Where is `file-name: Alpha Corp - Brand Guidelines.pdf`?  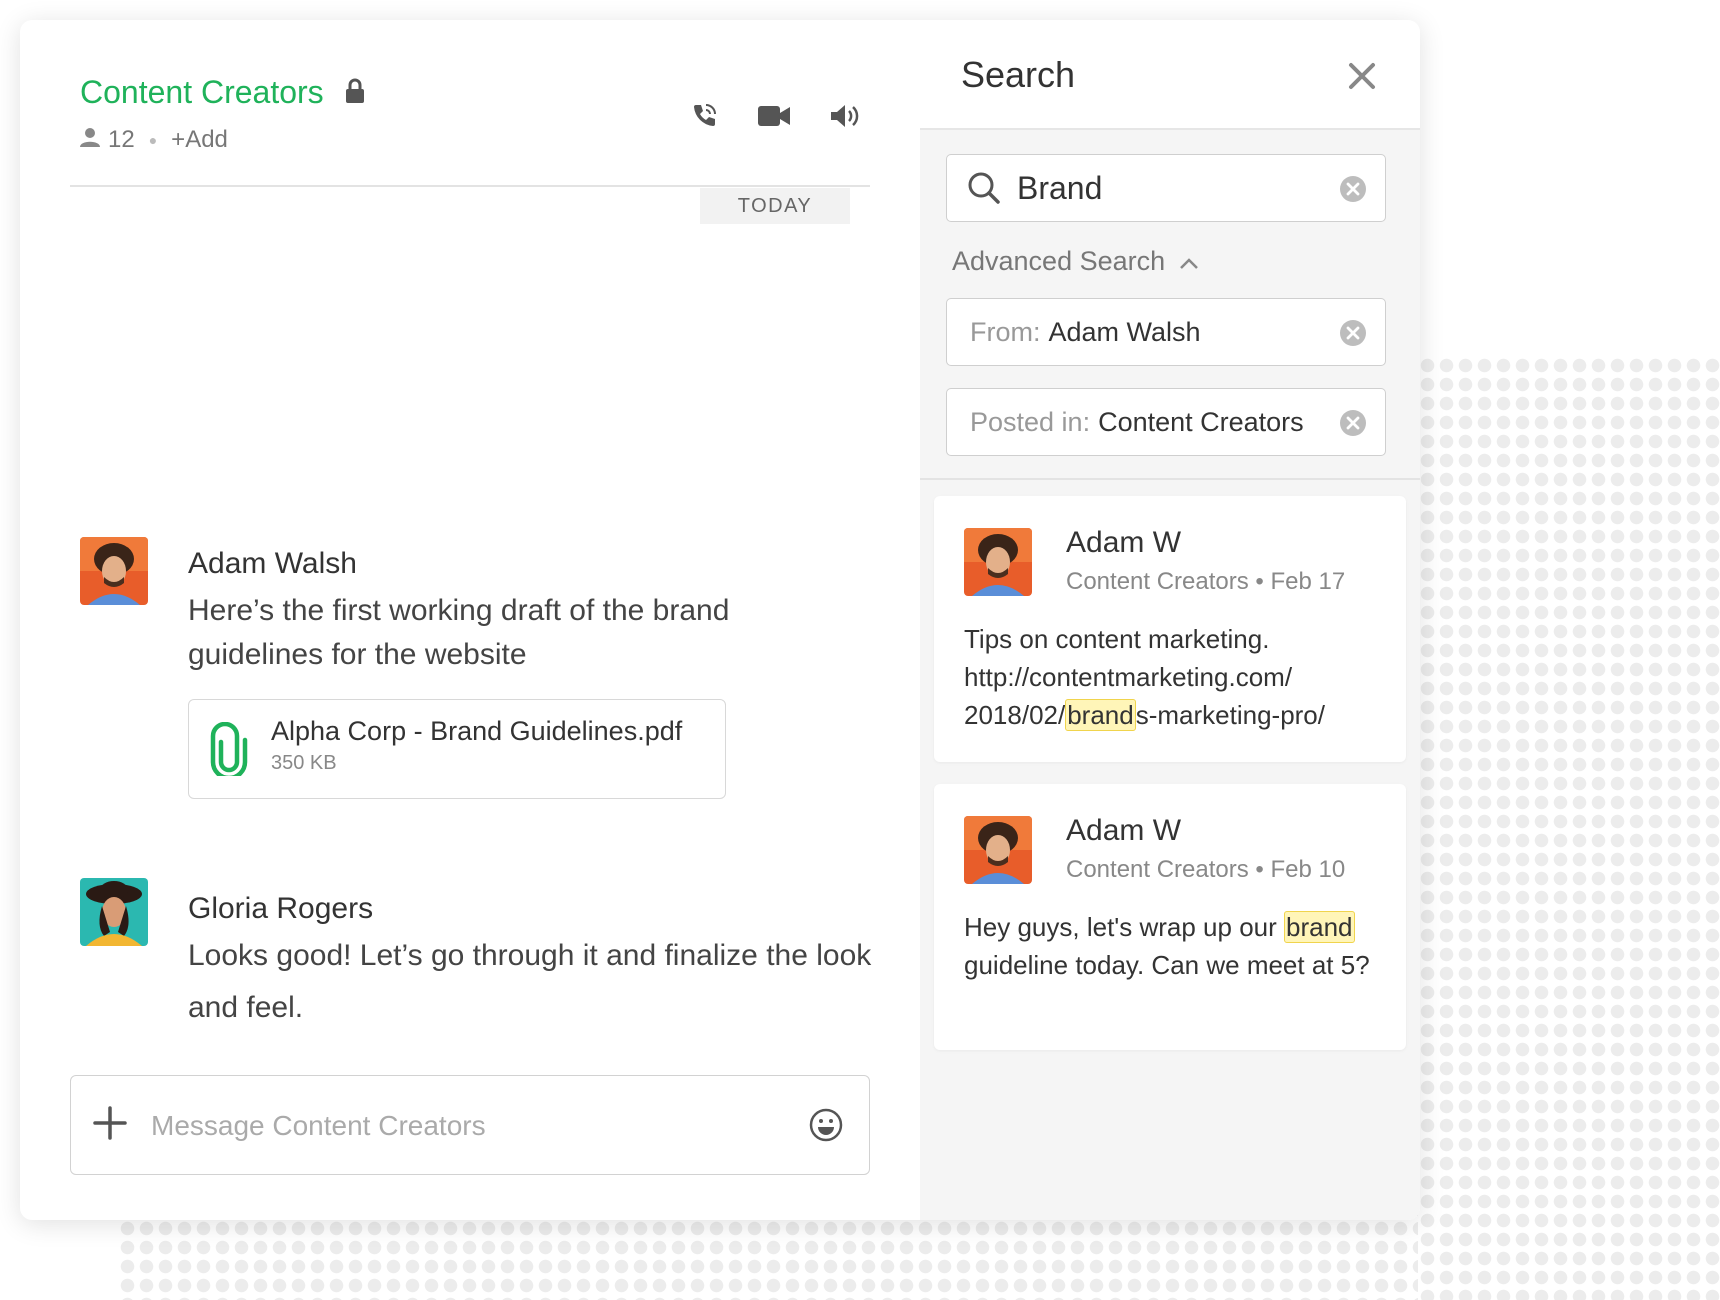
file-name: Alpha Corp - Brand Guidelines.pdf is located at coordinates (477, 731).